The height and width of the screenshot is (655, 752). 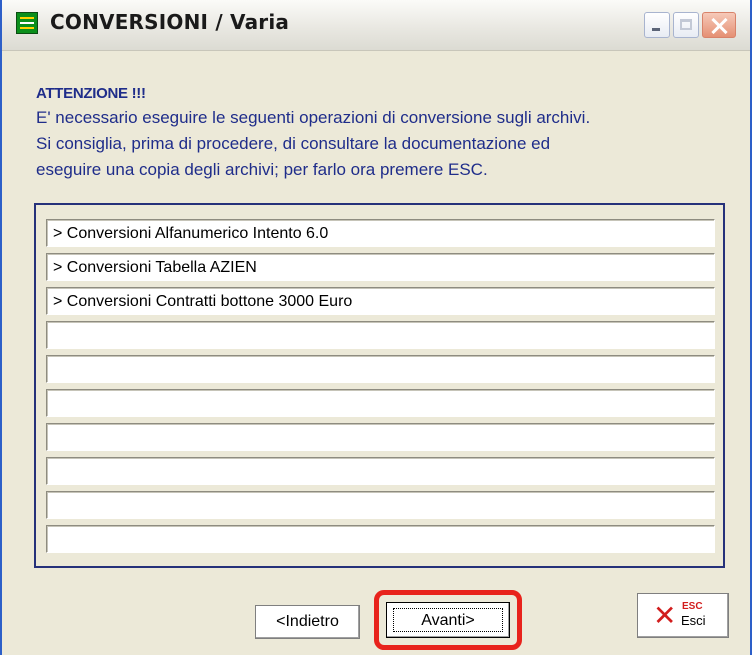 What do you see at coordinates (686, 25) in the screenshot?
I see `maximize-button` at bounding box center [686, 25].